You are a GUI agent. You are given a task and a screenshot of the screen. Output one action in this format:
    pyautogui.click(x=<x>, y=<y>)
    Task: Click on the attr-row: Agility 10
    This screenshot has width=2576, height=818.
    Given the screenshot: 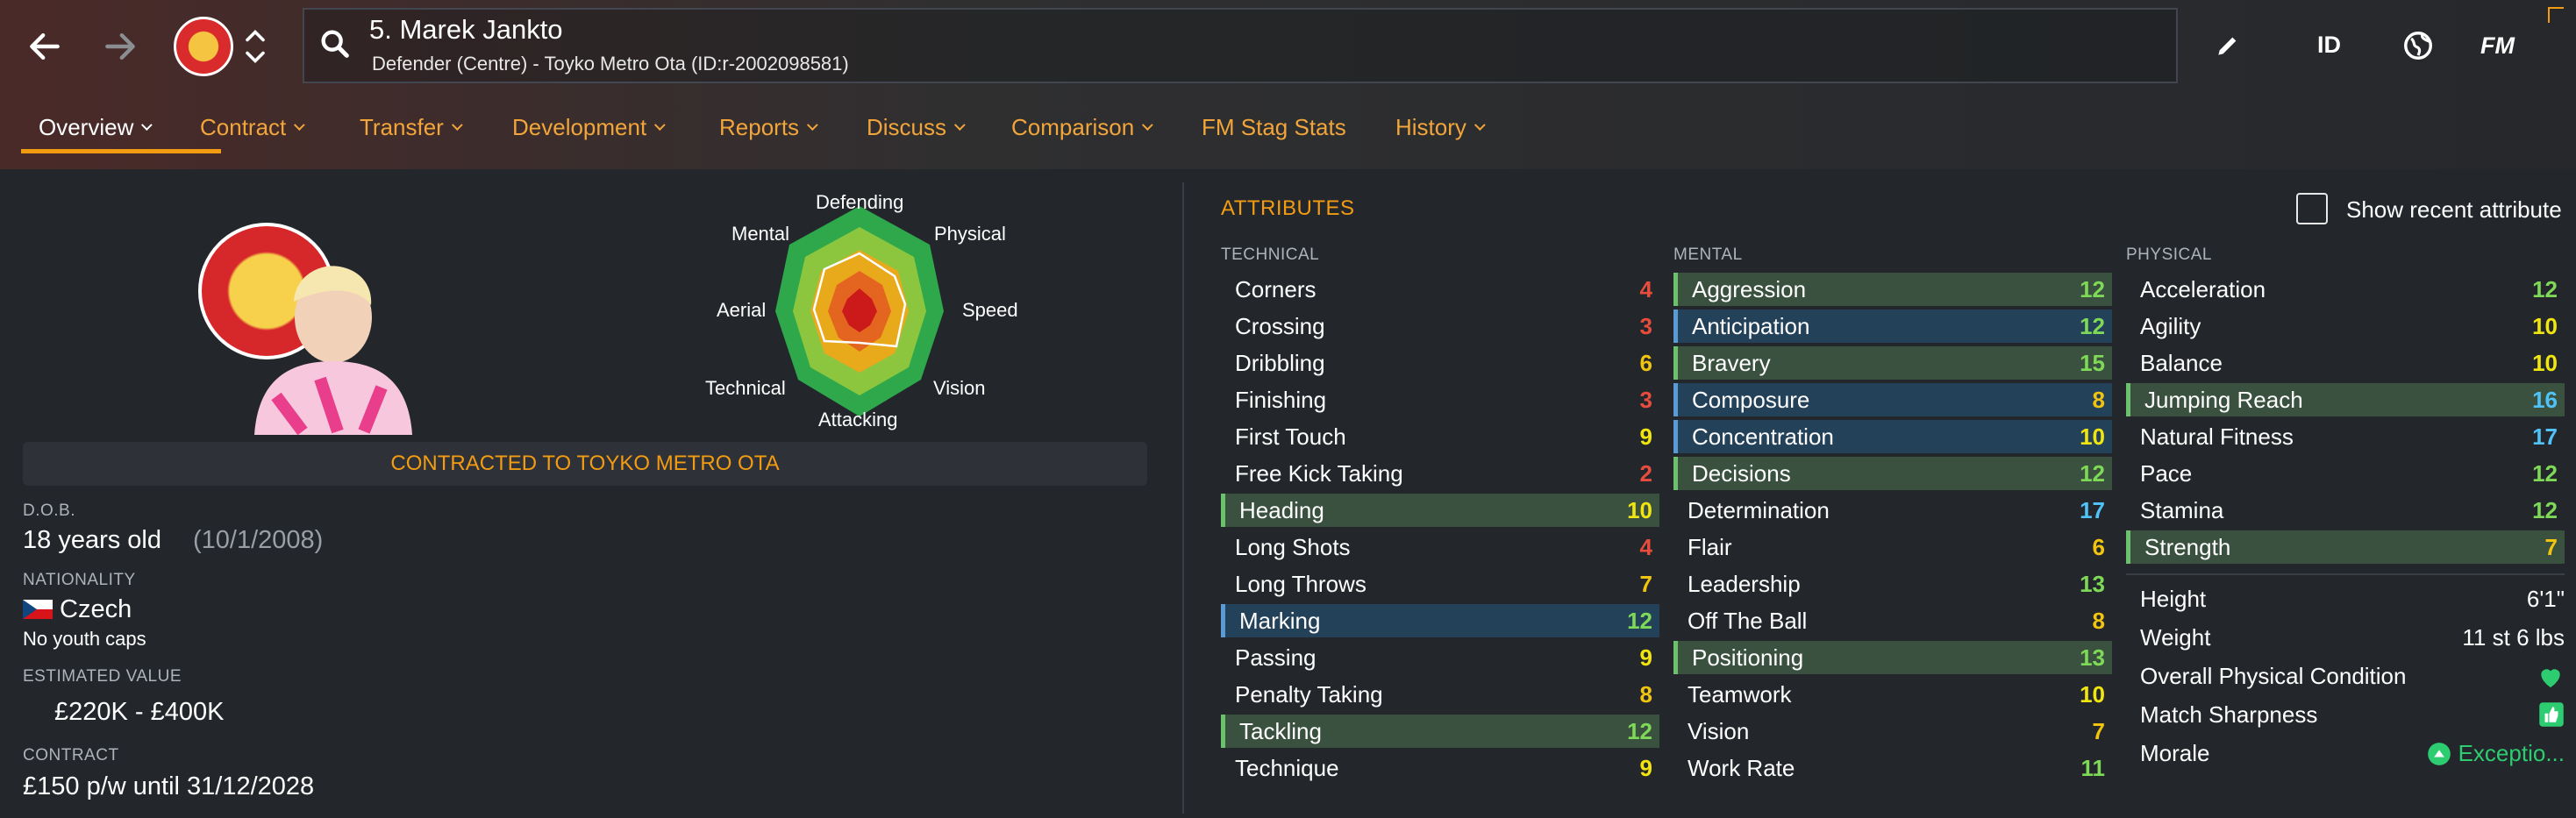 What is the action you would take?
    pyautogui.click(x=2346, y=326)
    